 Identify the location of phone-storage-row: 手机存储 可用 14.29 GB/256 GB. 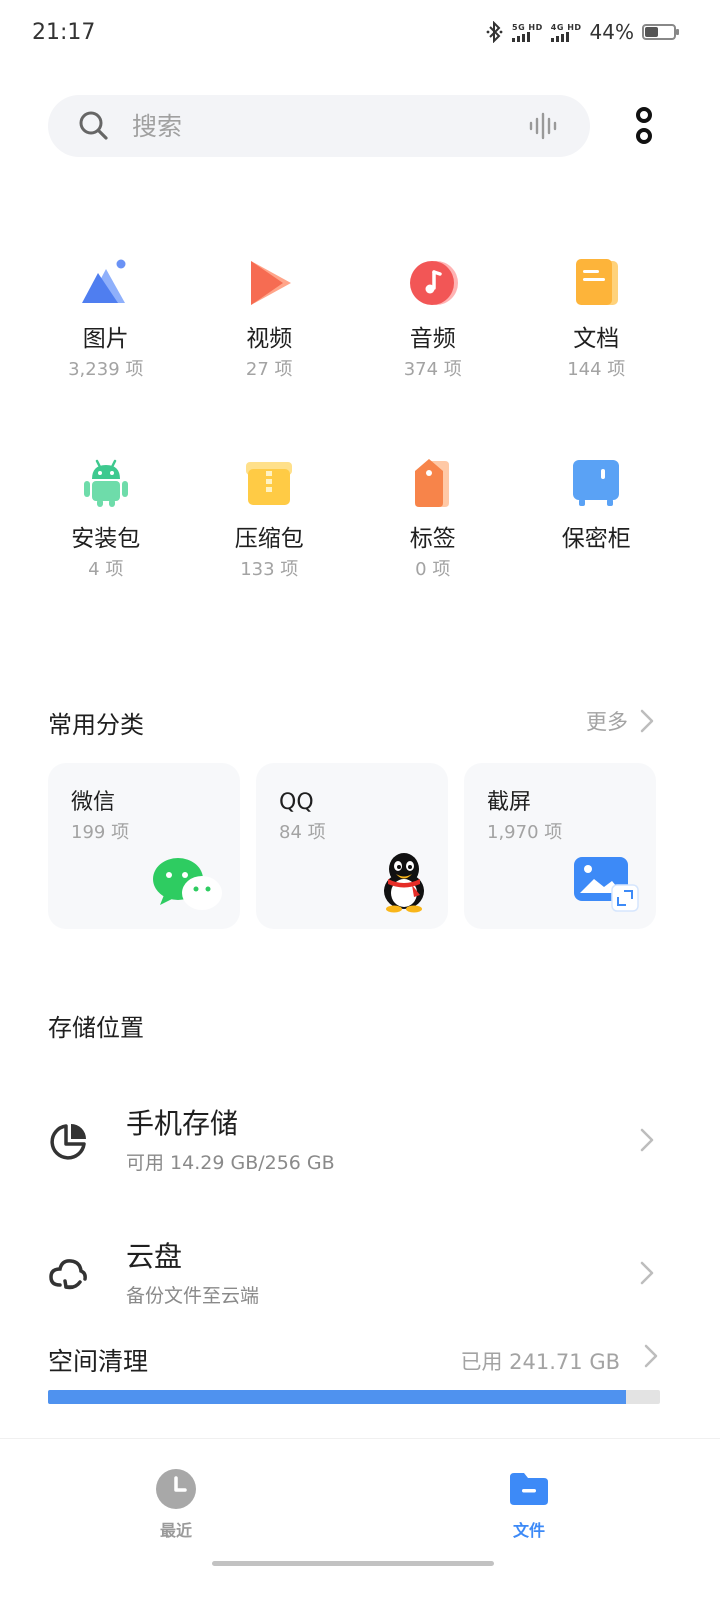
(360, 1139).